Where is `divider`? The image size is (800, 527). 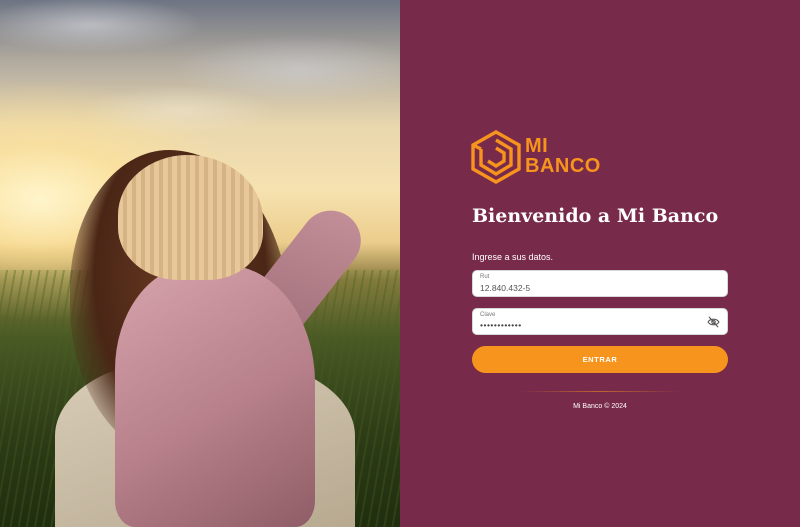
divider is located at coordinates (600, 391).